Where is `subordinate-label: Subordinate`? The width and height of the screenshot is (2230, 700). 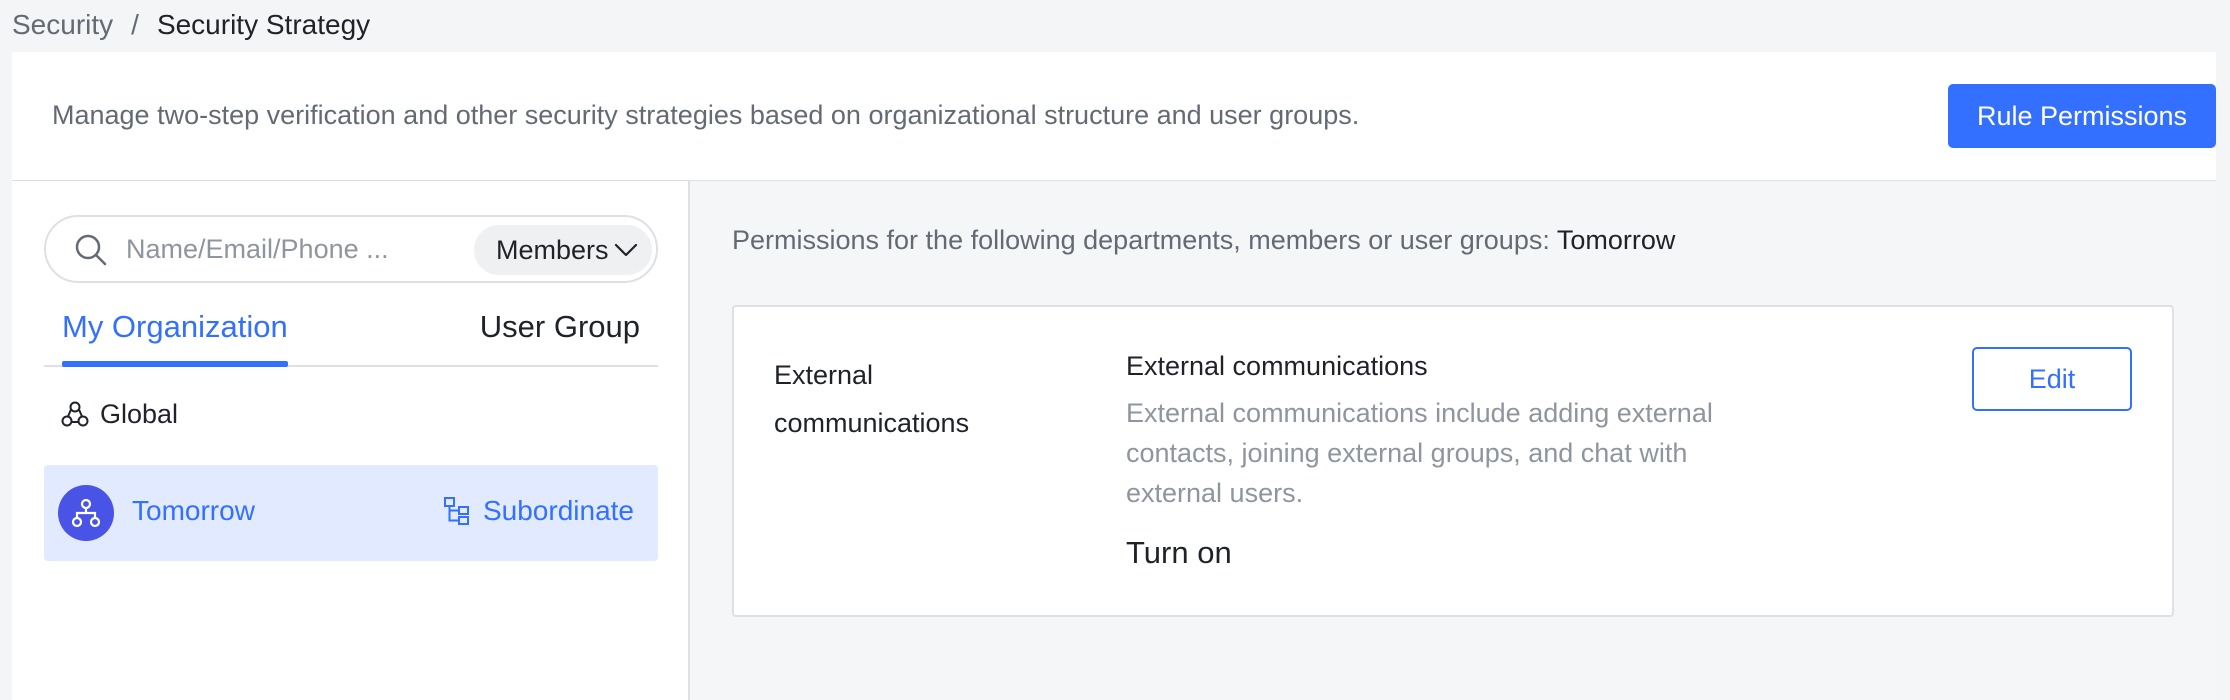 subordinate-label: Subordinate is located at coordinates (558, 510).